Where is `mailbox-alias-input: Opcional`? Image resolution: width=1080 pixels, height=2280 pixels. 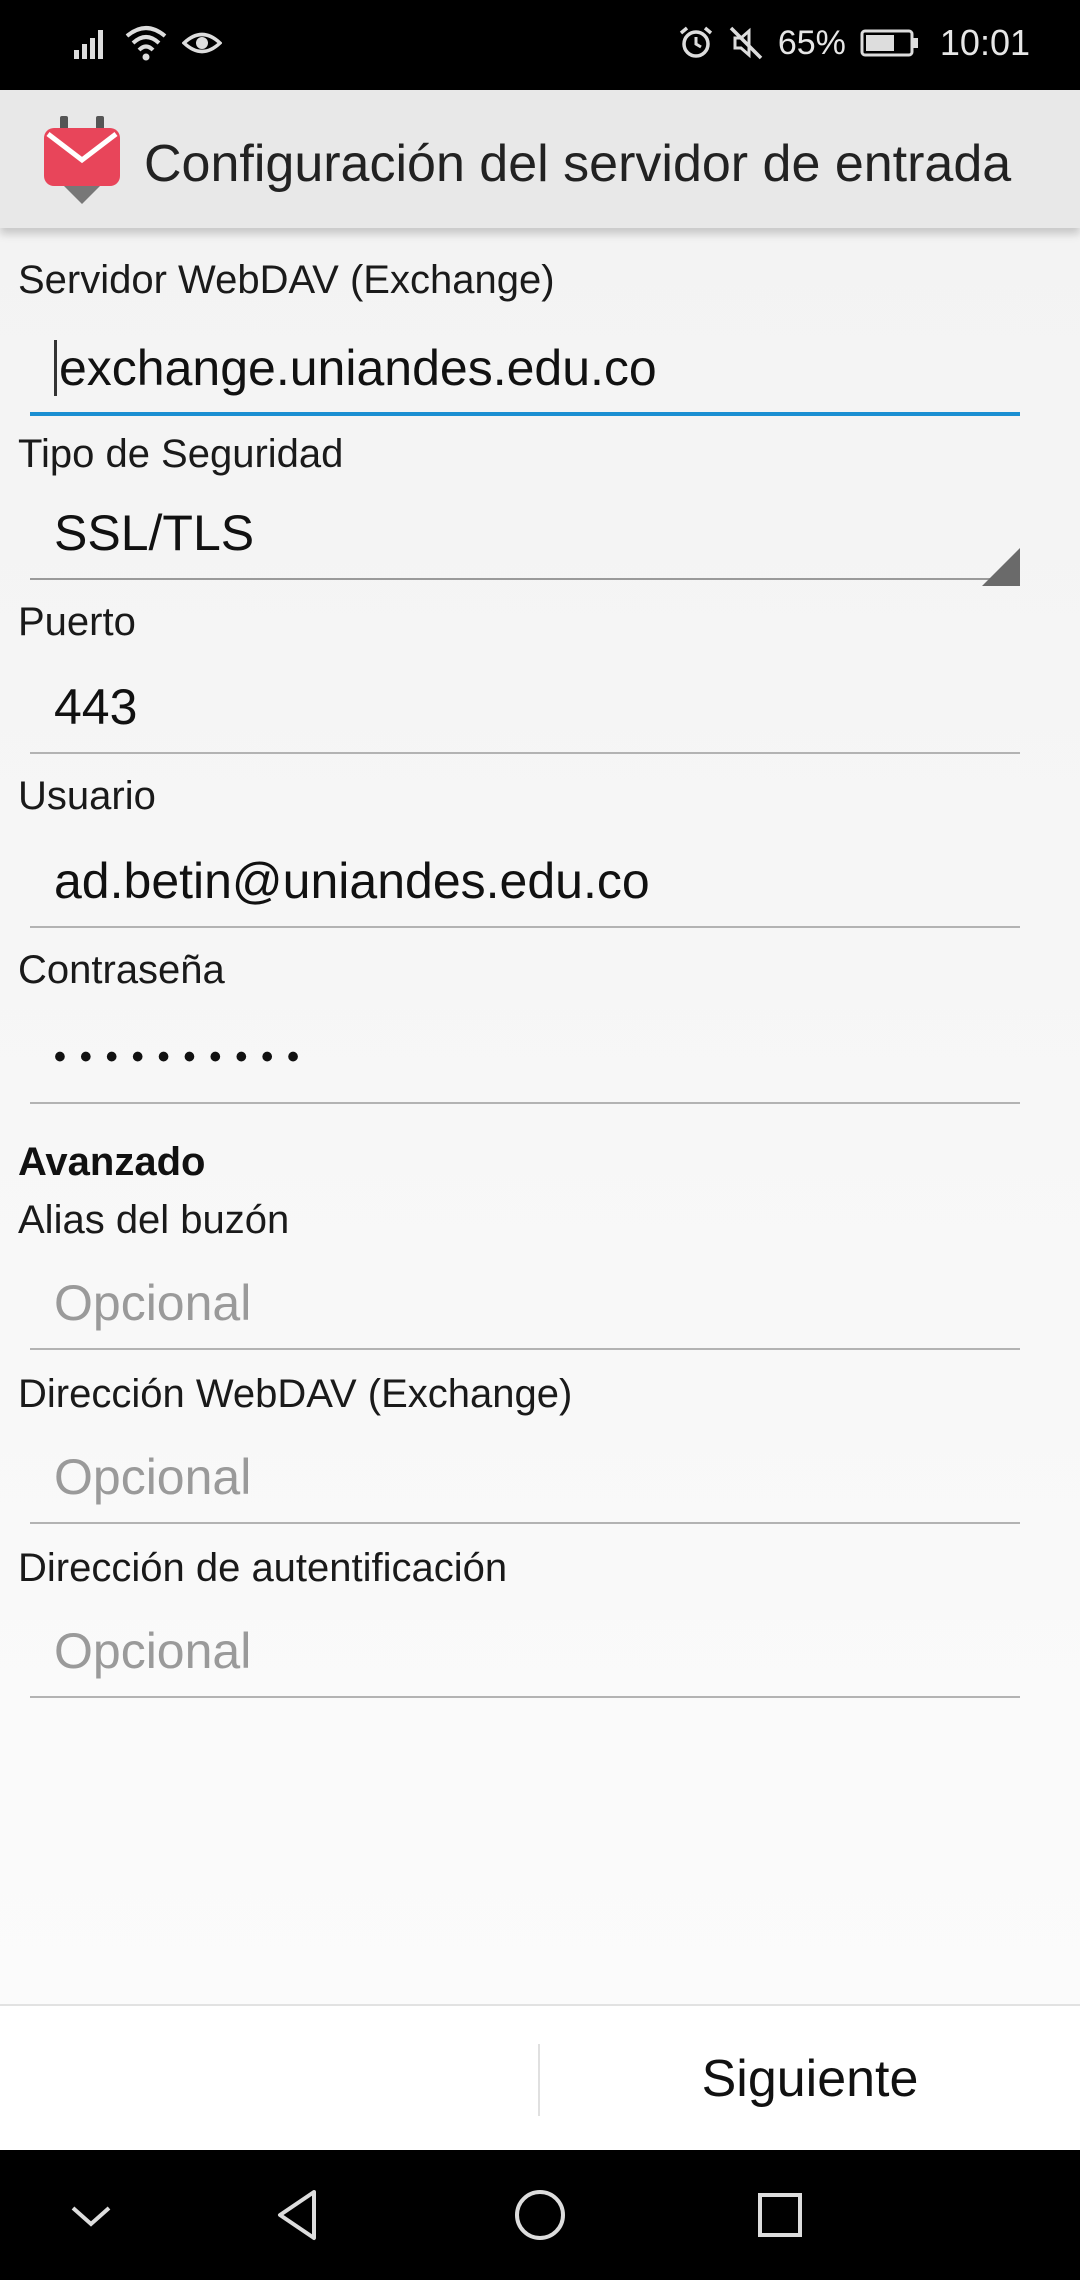 mailbox-alias-input: Opcional is located at coordinates (525, 1304).